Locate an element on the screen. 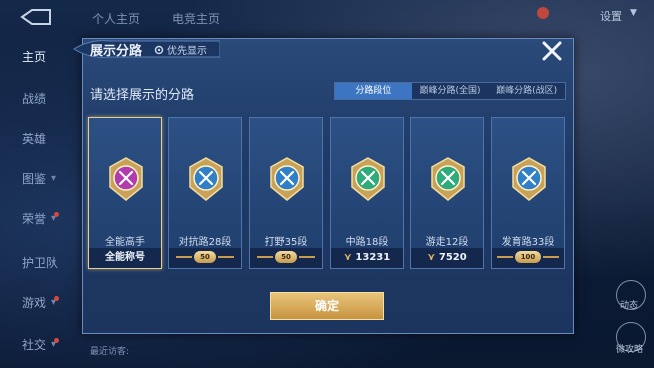 The image size is (654, 368). left-nav: 主页 战绩 英雄 图鉴 ▾ 荣誉 ▾ 护卫队 ▾ 游戏 ▾ 社交 ▾ is located at coordinates (31, 184).